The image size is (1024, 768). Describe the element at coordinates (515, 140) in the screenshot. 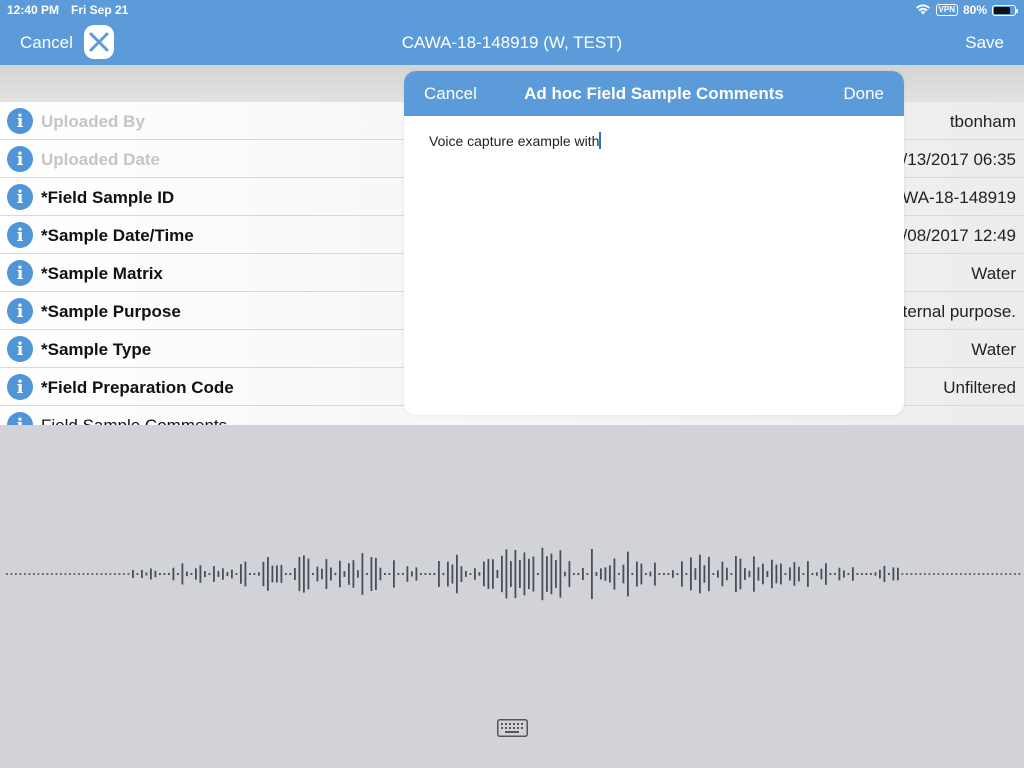

I see `comments-text-area: Voice capture example with` at that location.